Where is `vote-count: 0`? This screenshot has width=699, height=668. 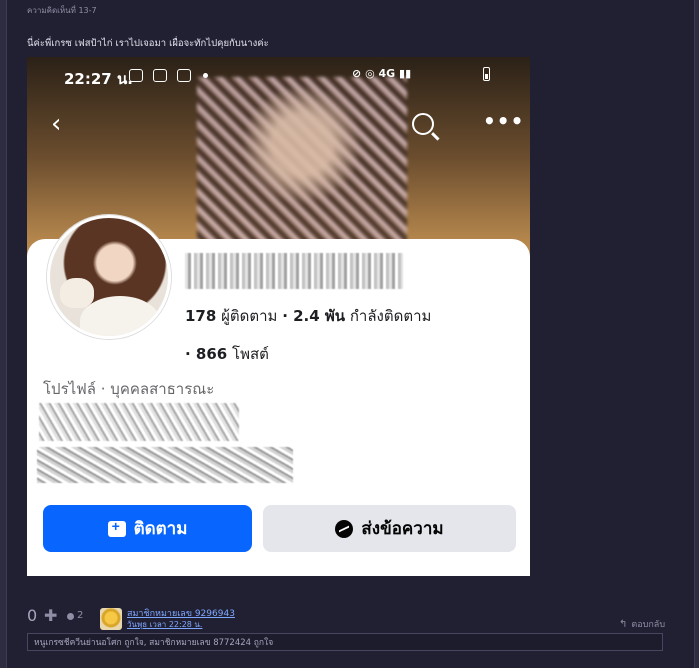 vote-count: 0 is located at coordinates (32, 615).